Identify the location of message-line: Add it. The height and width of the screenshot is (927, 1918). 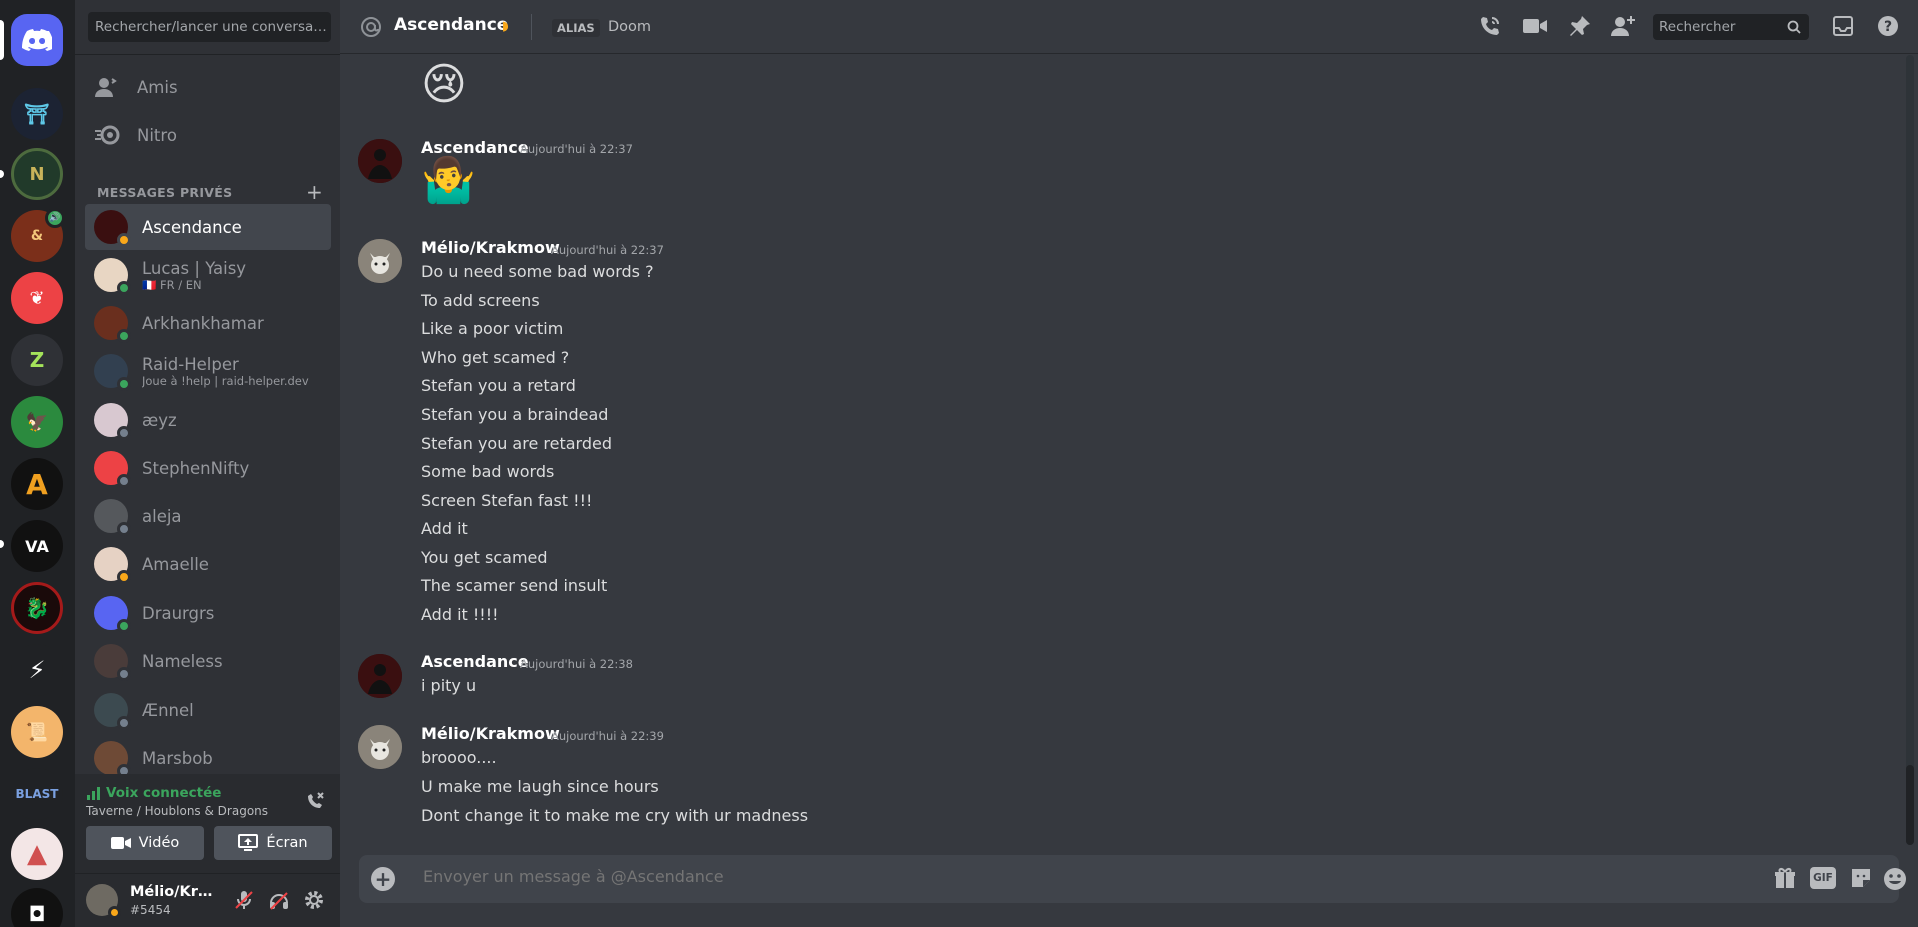
(444, 528).